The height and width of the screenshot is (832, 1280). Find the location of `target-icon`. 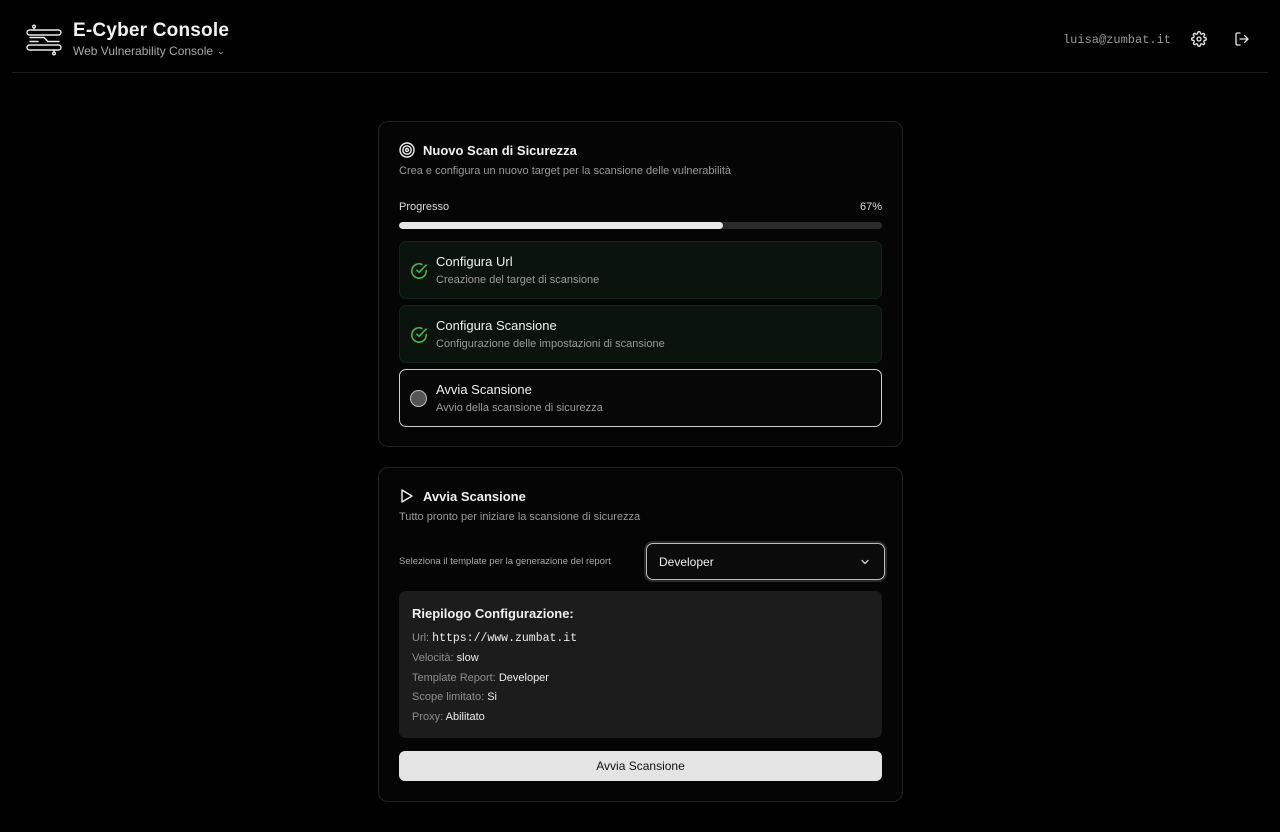

target-icon is located at coordinates (407, 150).